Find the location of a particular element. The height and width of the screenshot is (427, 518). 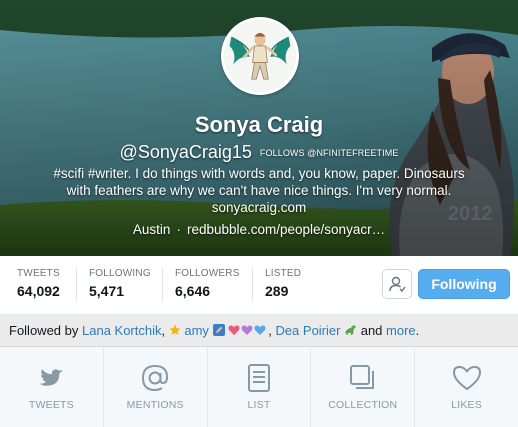

stat-label: FOLLOWERS is located at coordinates (207, 273).